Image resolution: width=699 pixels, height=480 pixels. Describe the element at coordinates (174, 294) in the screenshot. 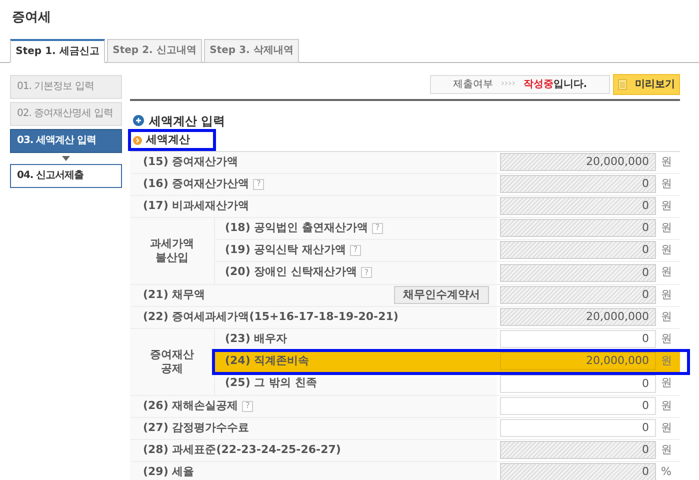

I see `row-label: (21) 채무액` at that location.